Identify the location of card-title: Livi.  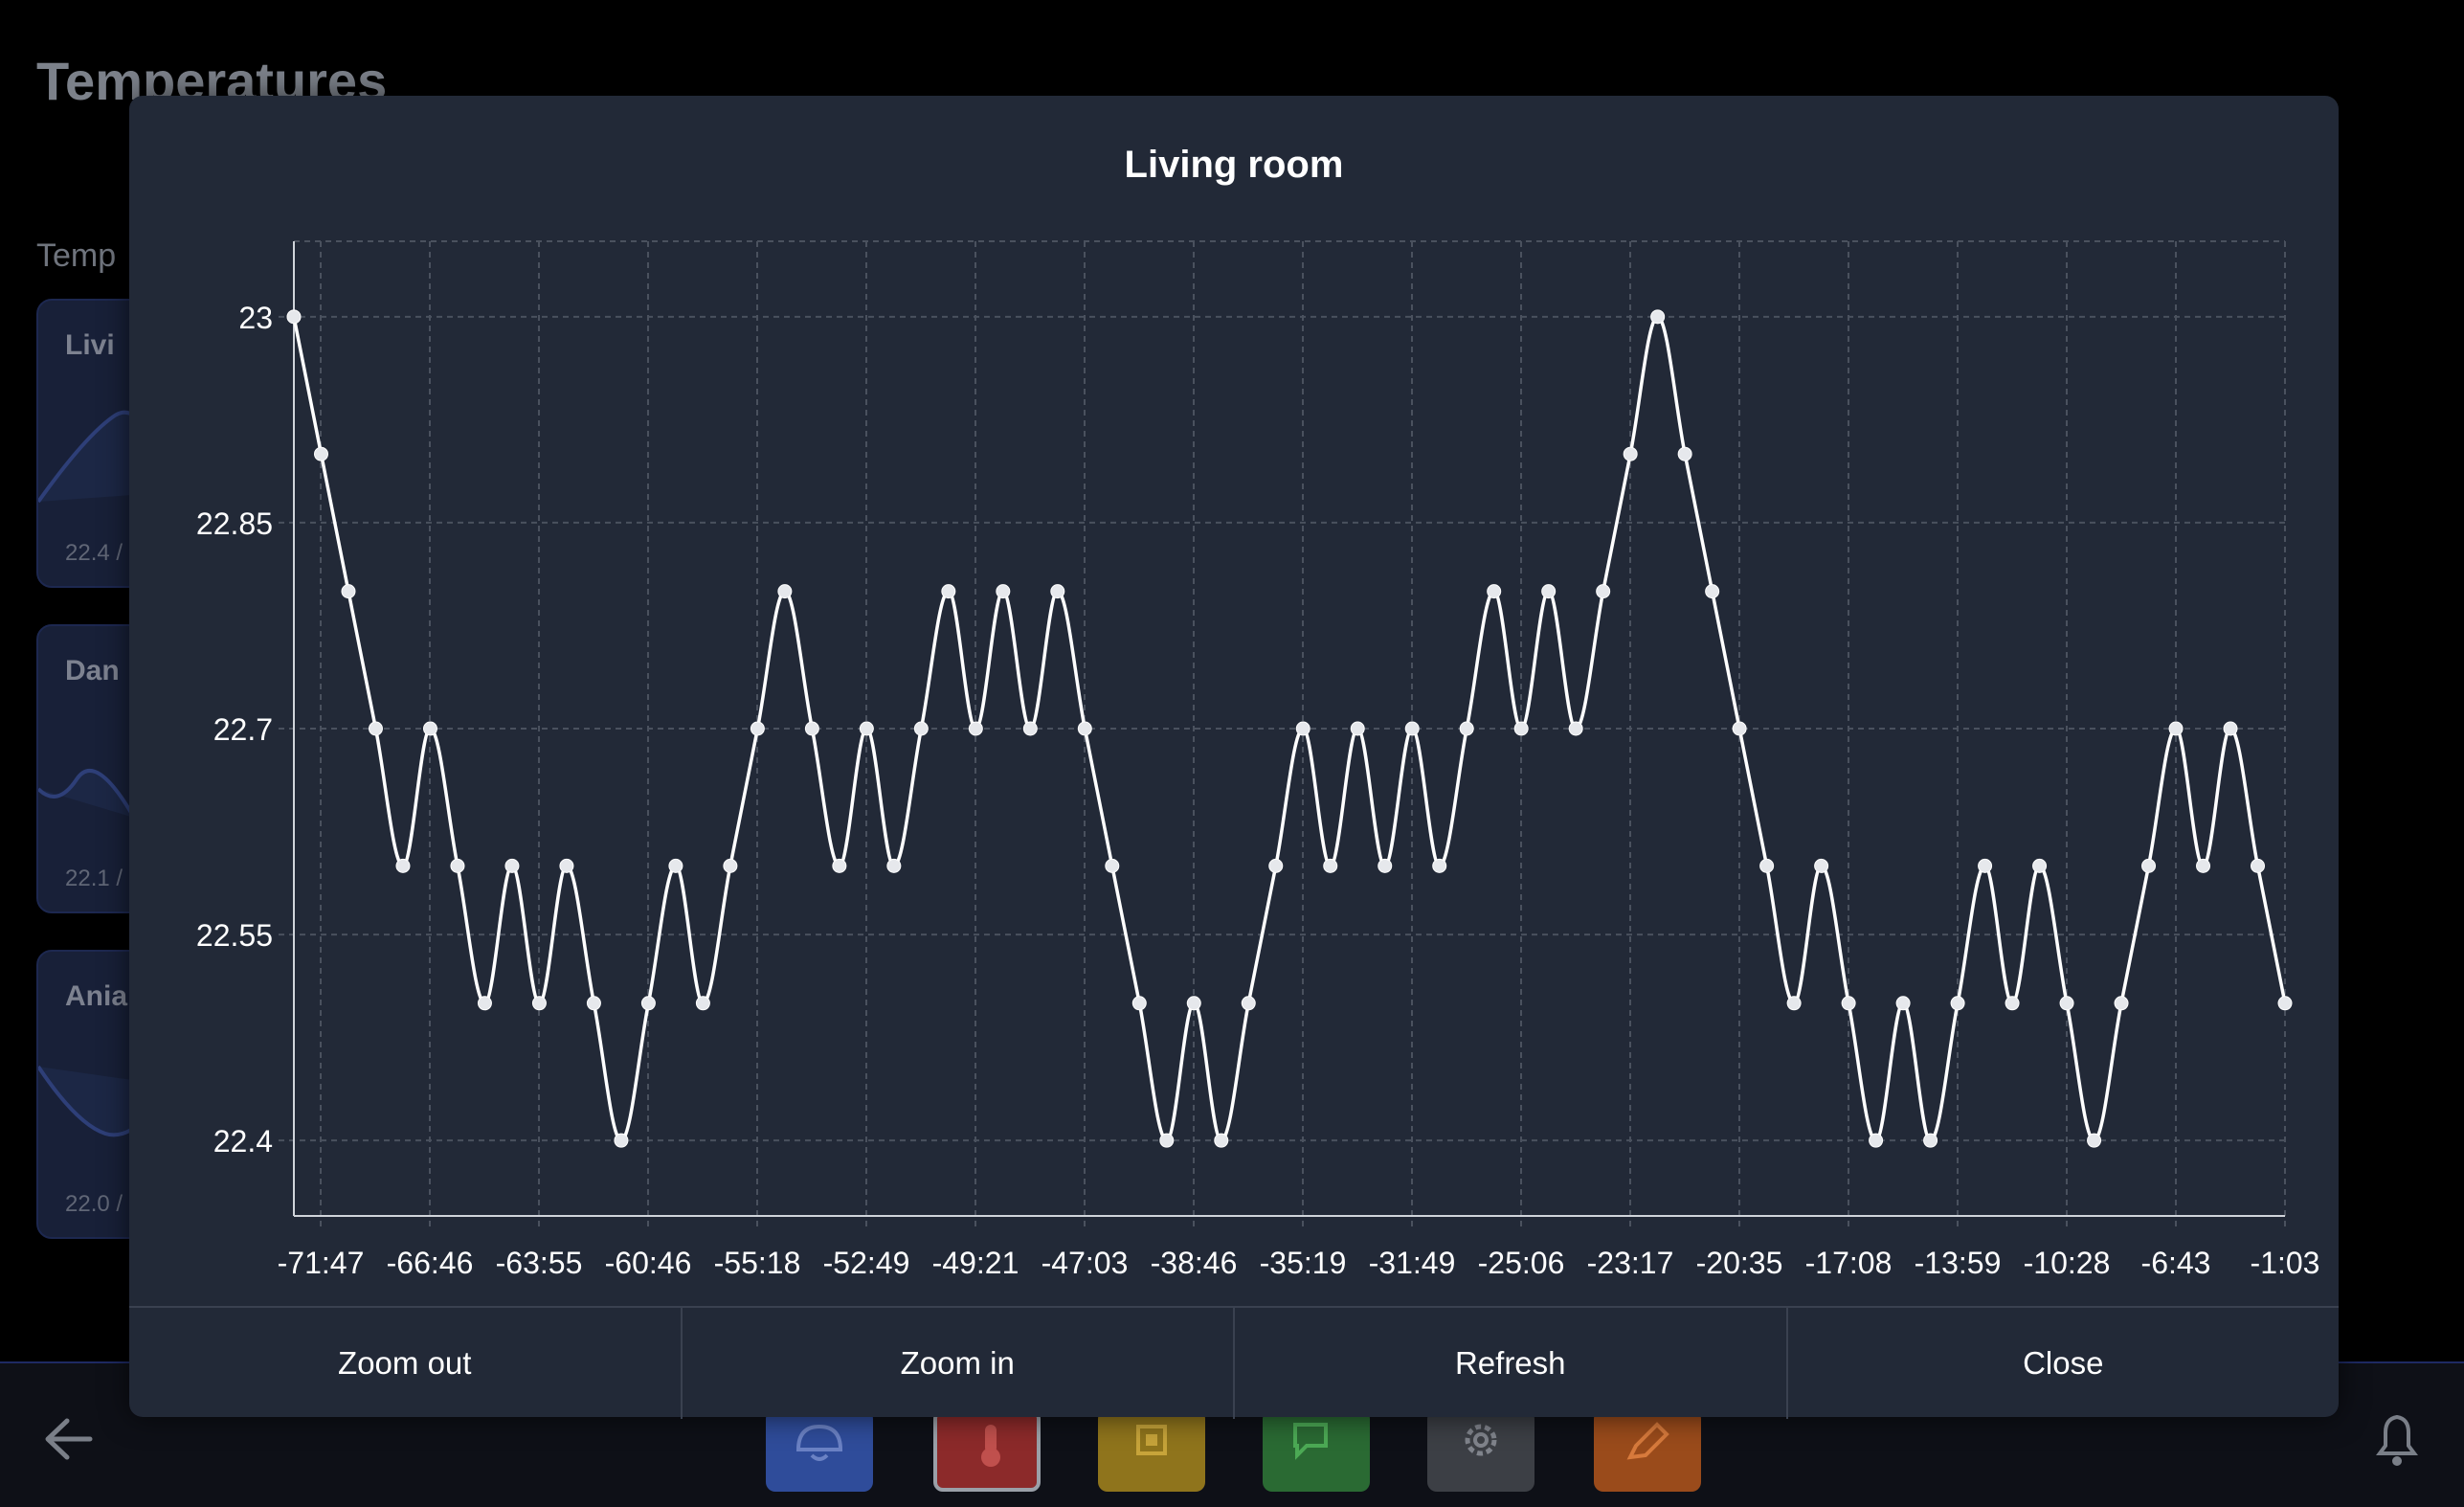
(90, 345).